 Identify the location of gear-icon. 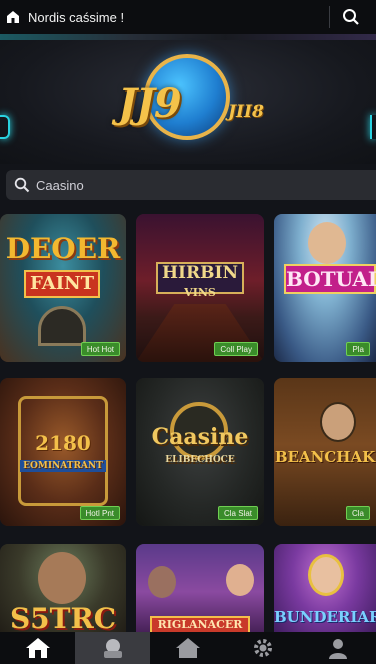
(263, 648).